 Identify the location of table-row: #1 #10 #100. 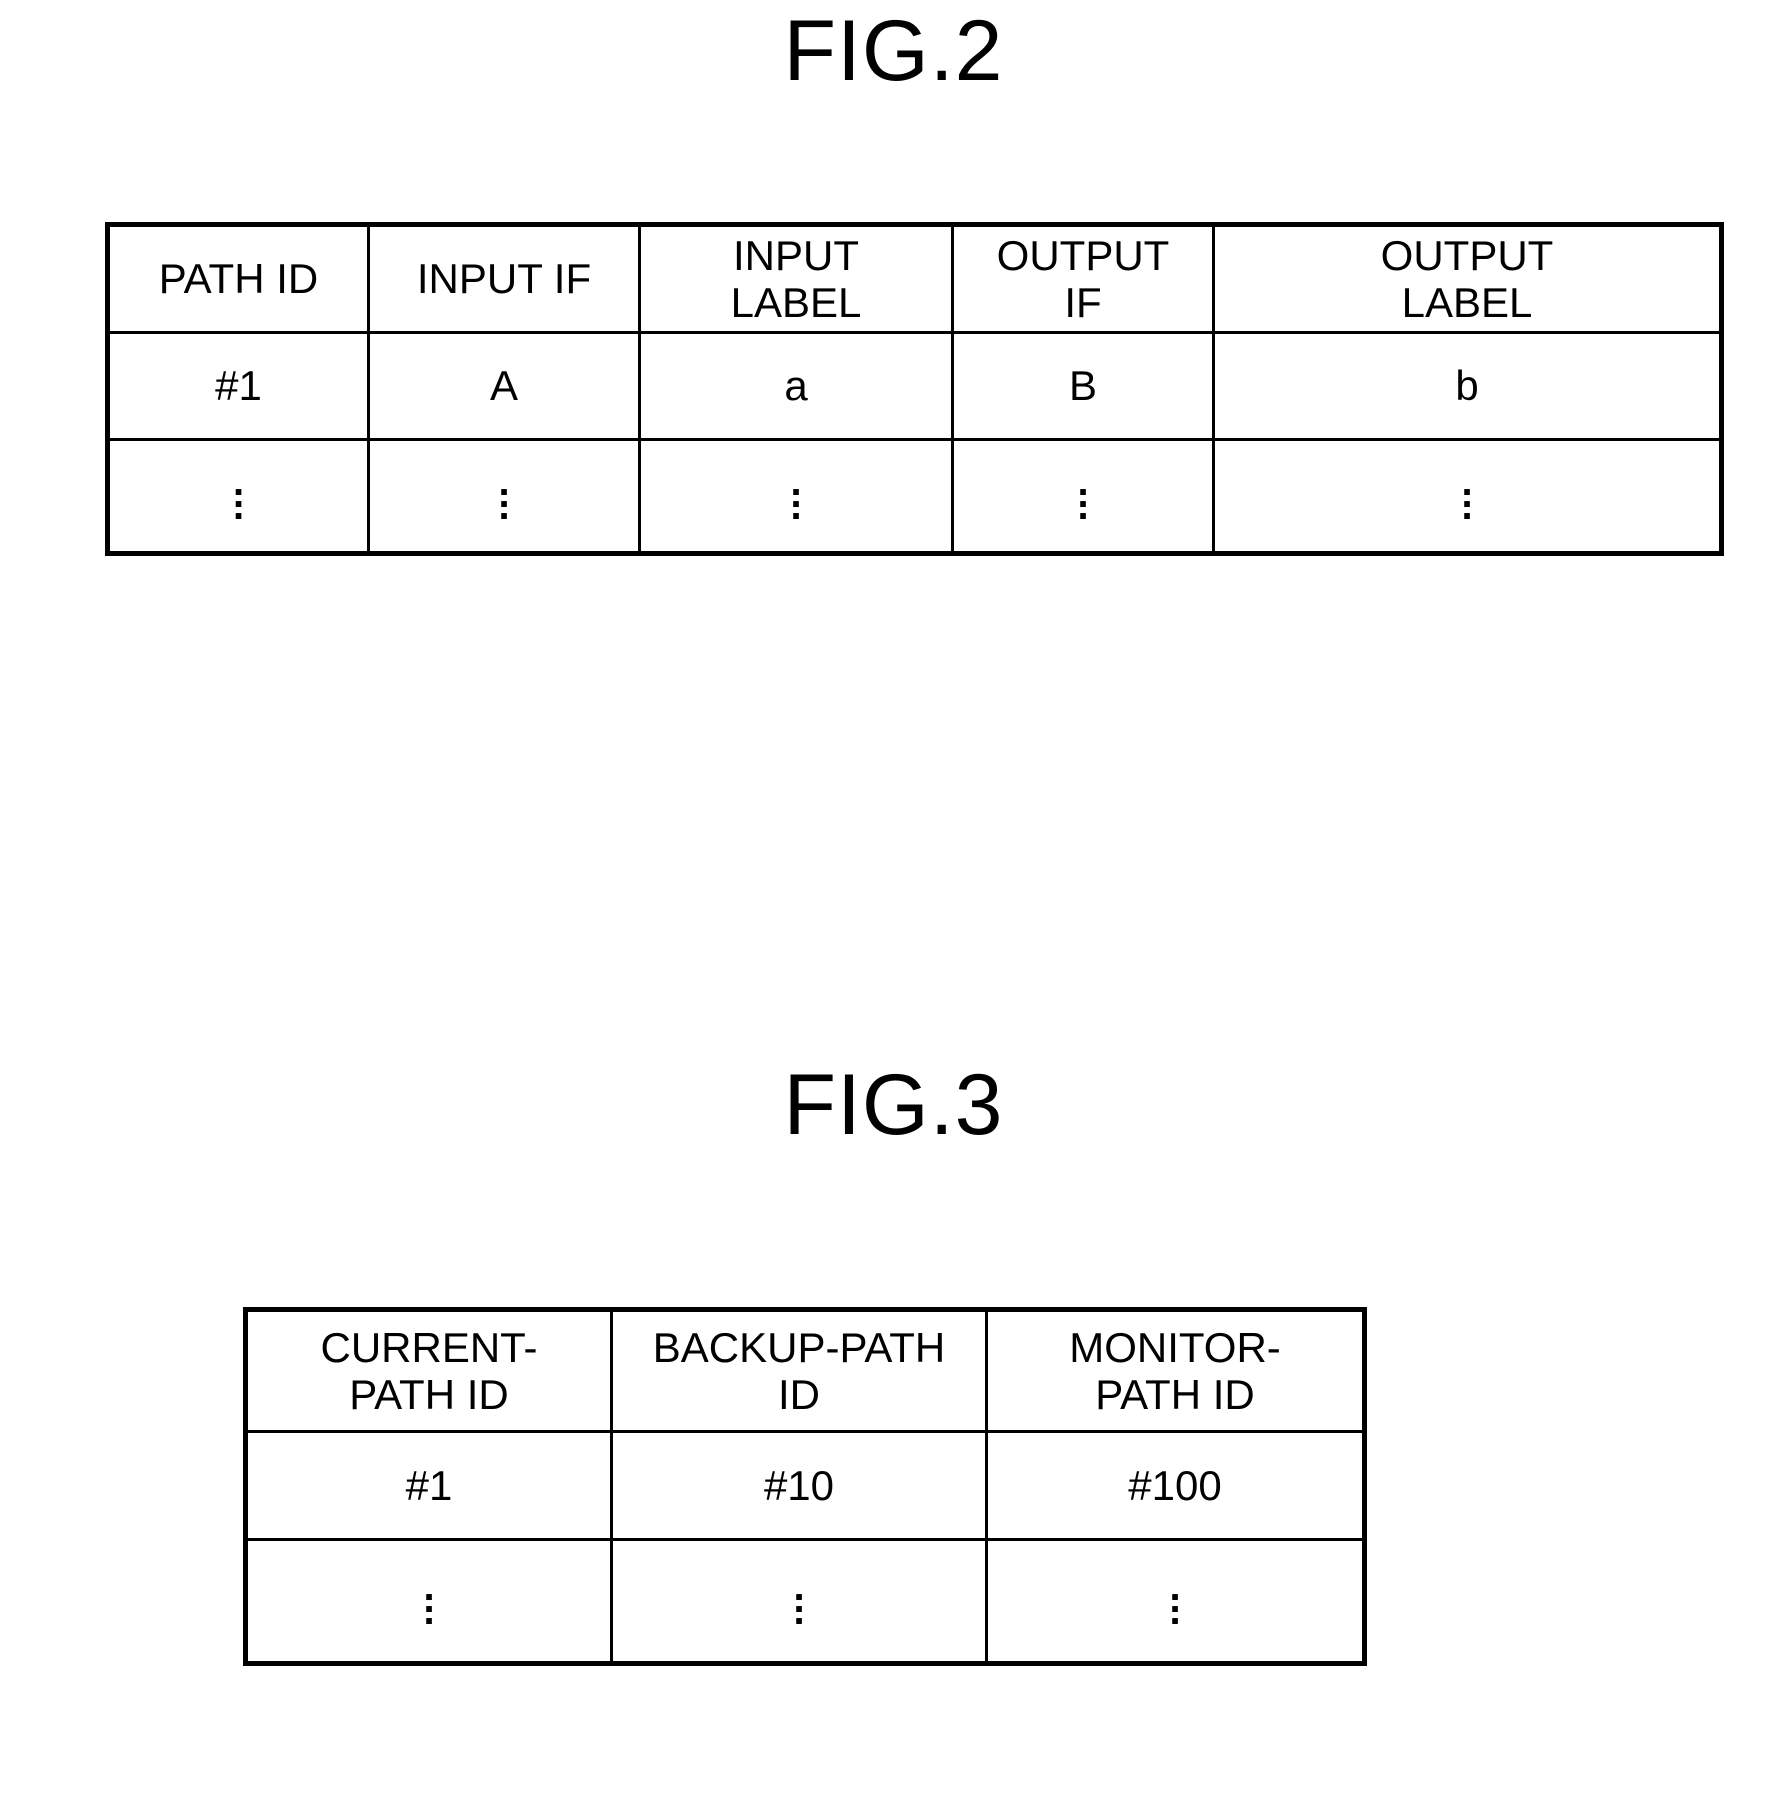
(805, 1485).